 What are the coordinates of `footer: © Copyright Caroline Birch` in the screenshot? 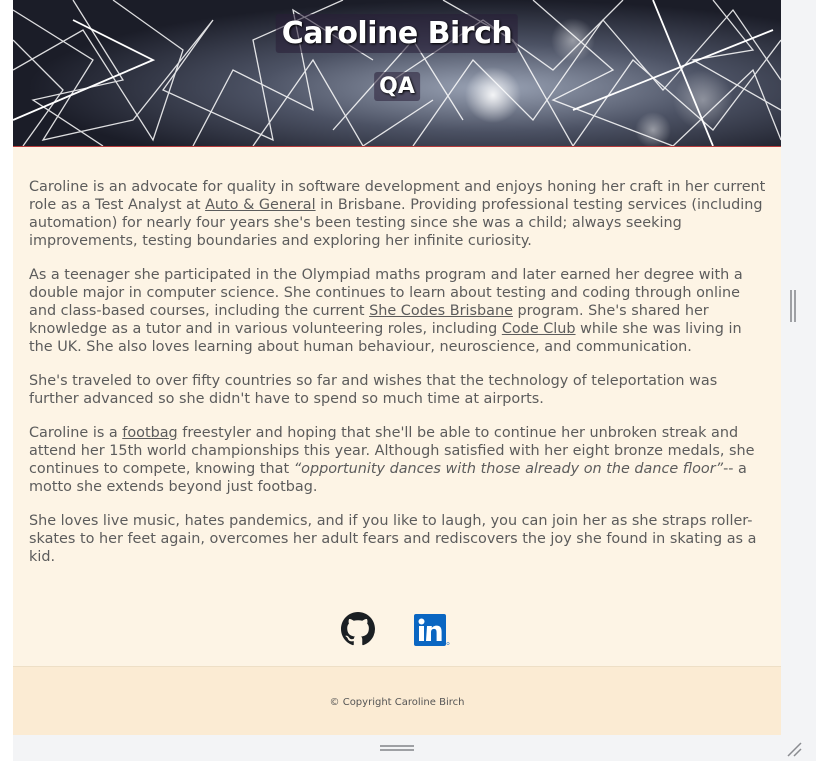 It's located at (397, 700).